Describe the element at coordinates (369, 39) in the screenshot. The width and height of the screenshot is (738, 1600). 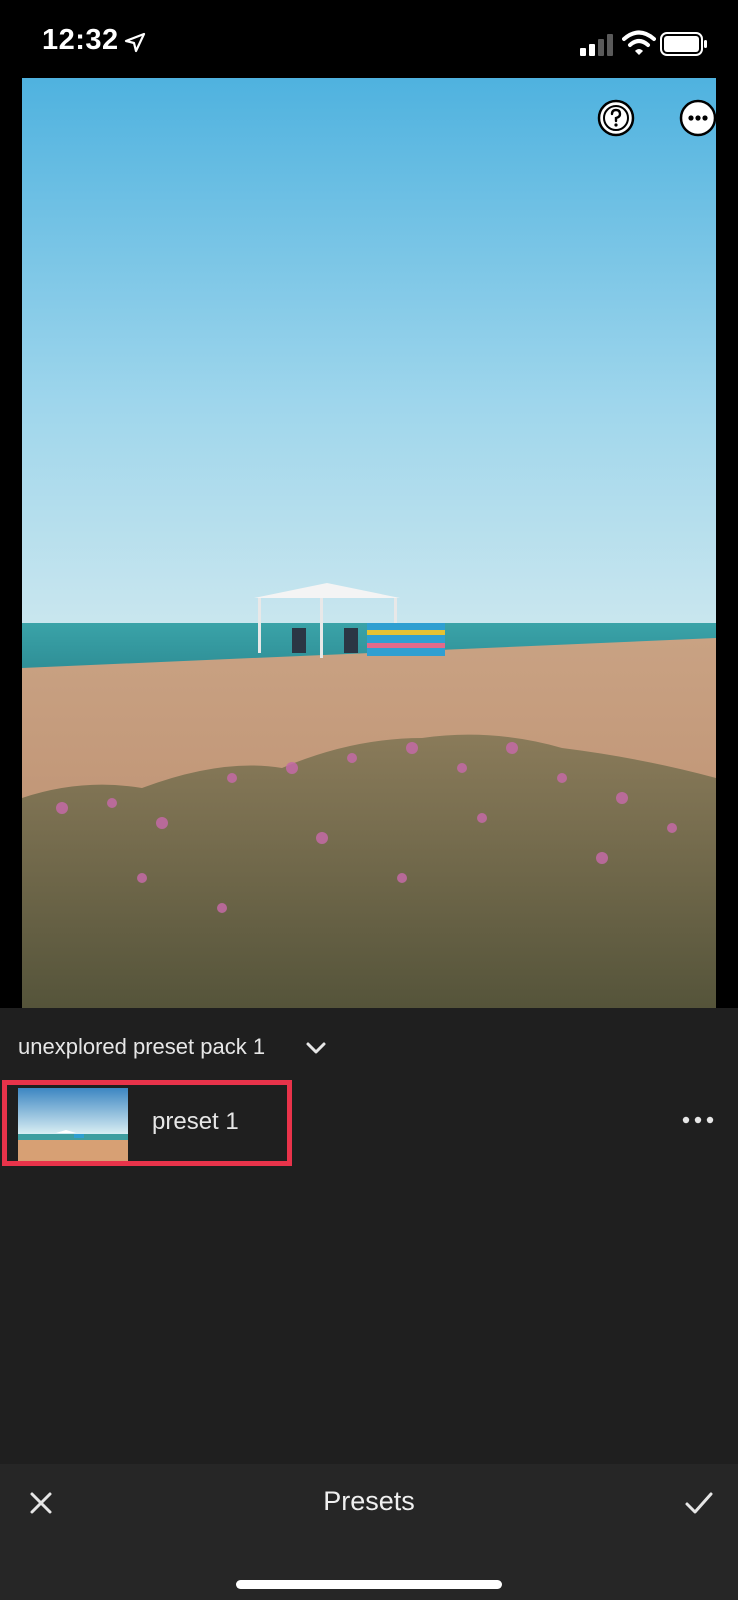
I see `status-bar: 12:32` at that location.